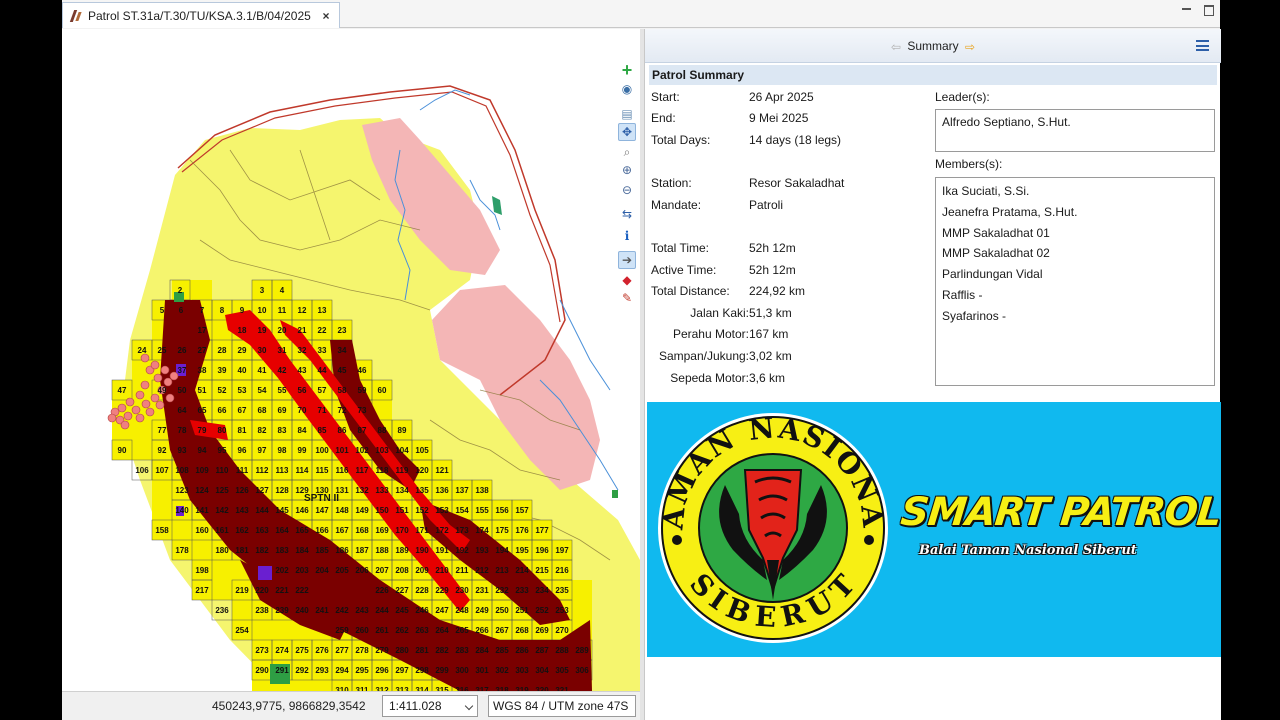 The height and width of the screenshot is (720, 1280). What do you see at coordinates (502, 670) in the screenshot?
I see `grid-cell-number: 302` at bounding box center [502, 670].